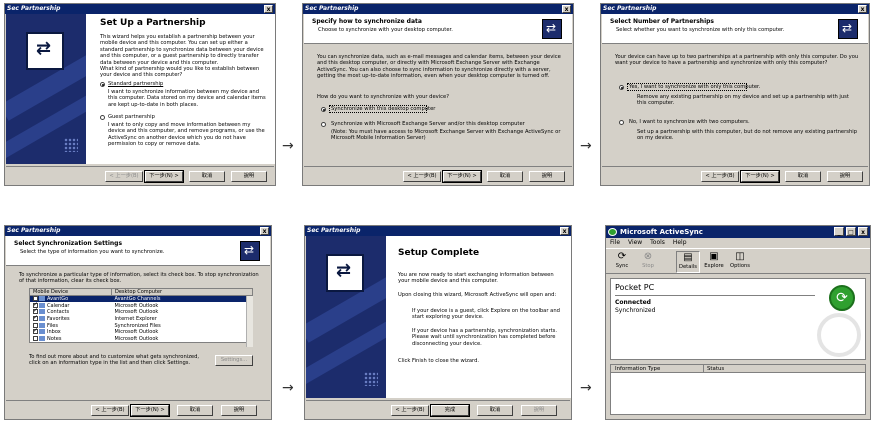 The width and height of the screenshot is (874, 423). I want to click on standard-partnership-label: Standard partnership, so click(135, 84).